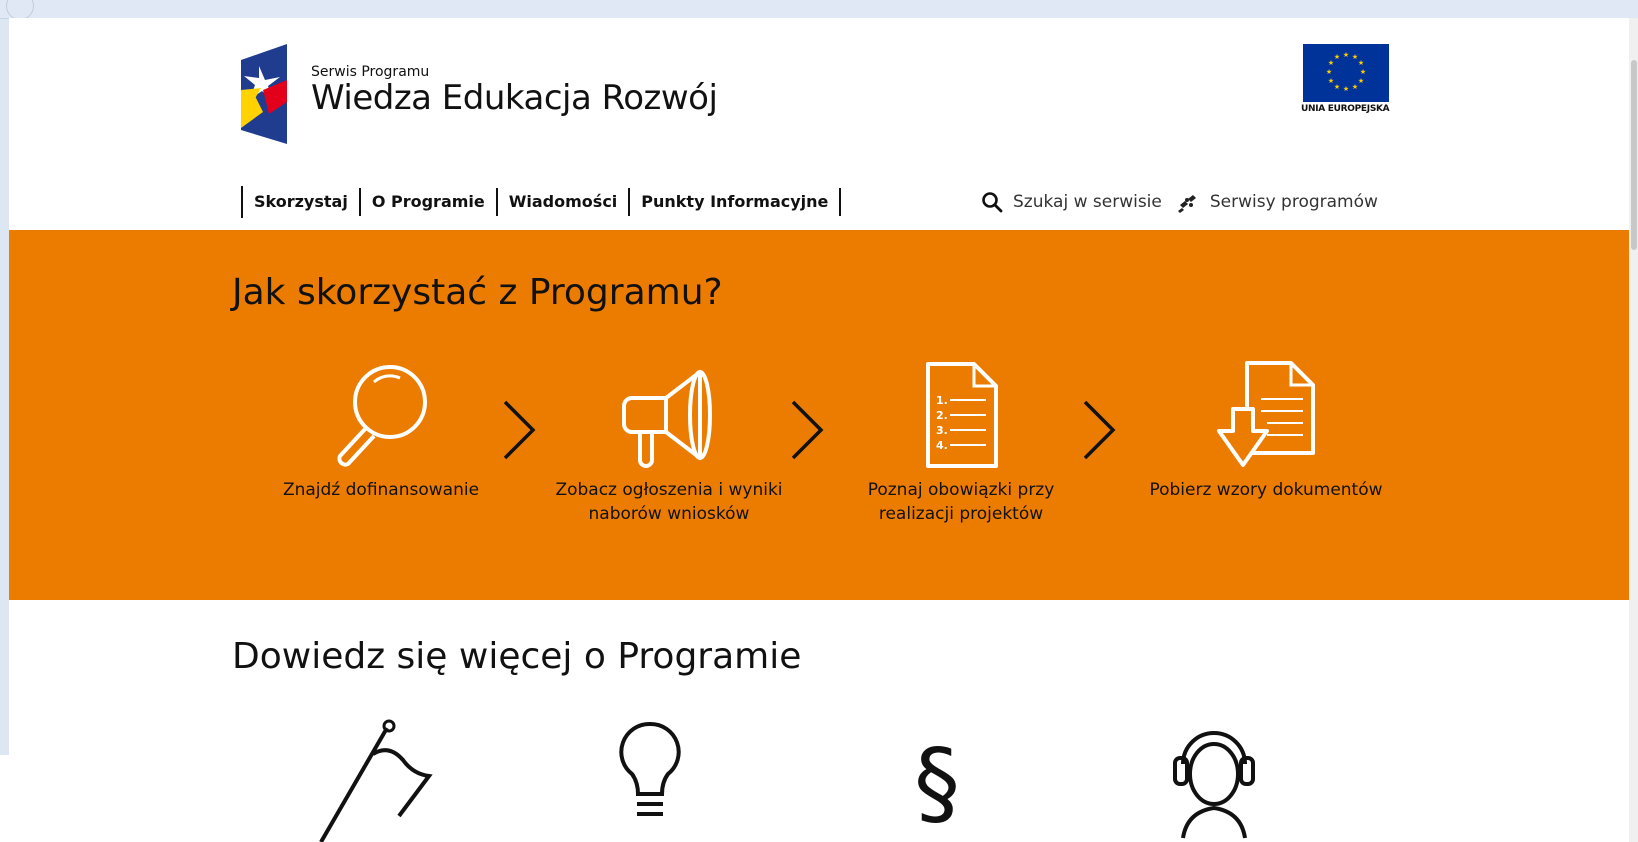  Describe the element at coordinates (736, 202) in the screenshot. I see `nav-item-punkty-informacyjne: Punkty Informacyjne` at that location.